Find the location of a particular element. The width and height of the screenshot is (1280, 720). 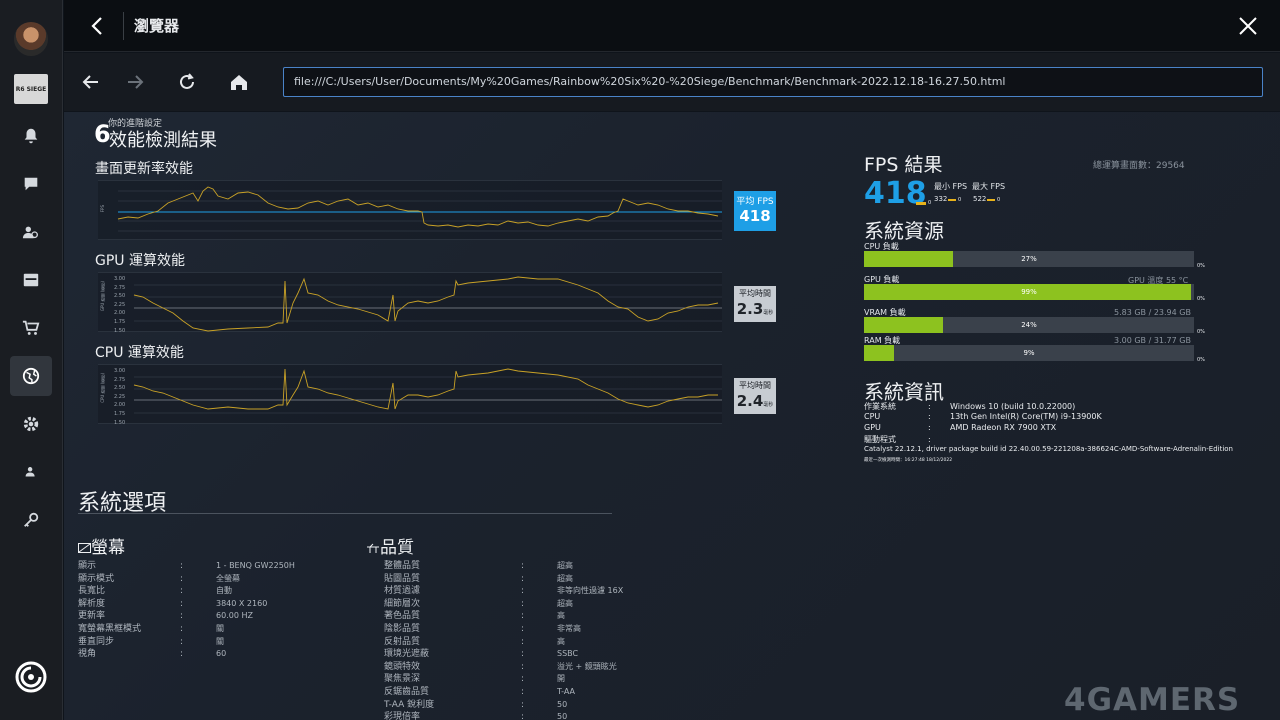

close-icon is located at coordinates (1248, 26).